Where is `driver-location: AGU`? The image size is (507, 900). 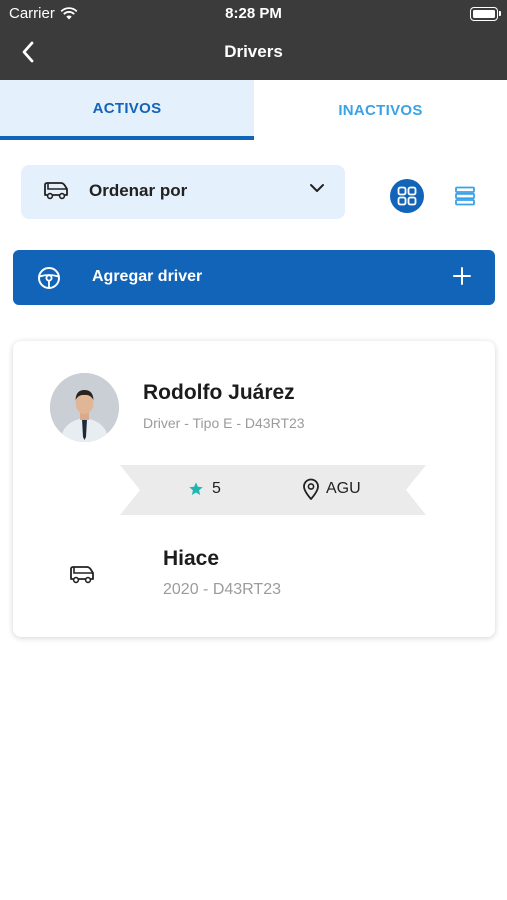 driver-location: AGU is located at coordinates (331, 489).